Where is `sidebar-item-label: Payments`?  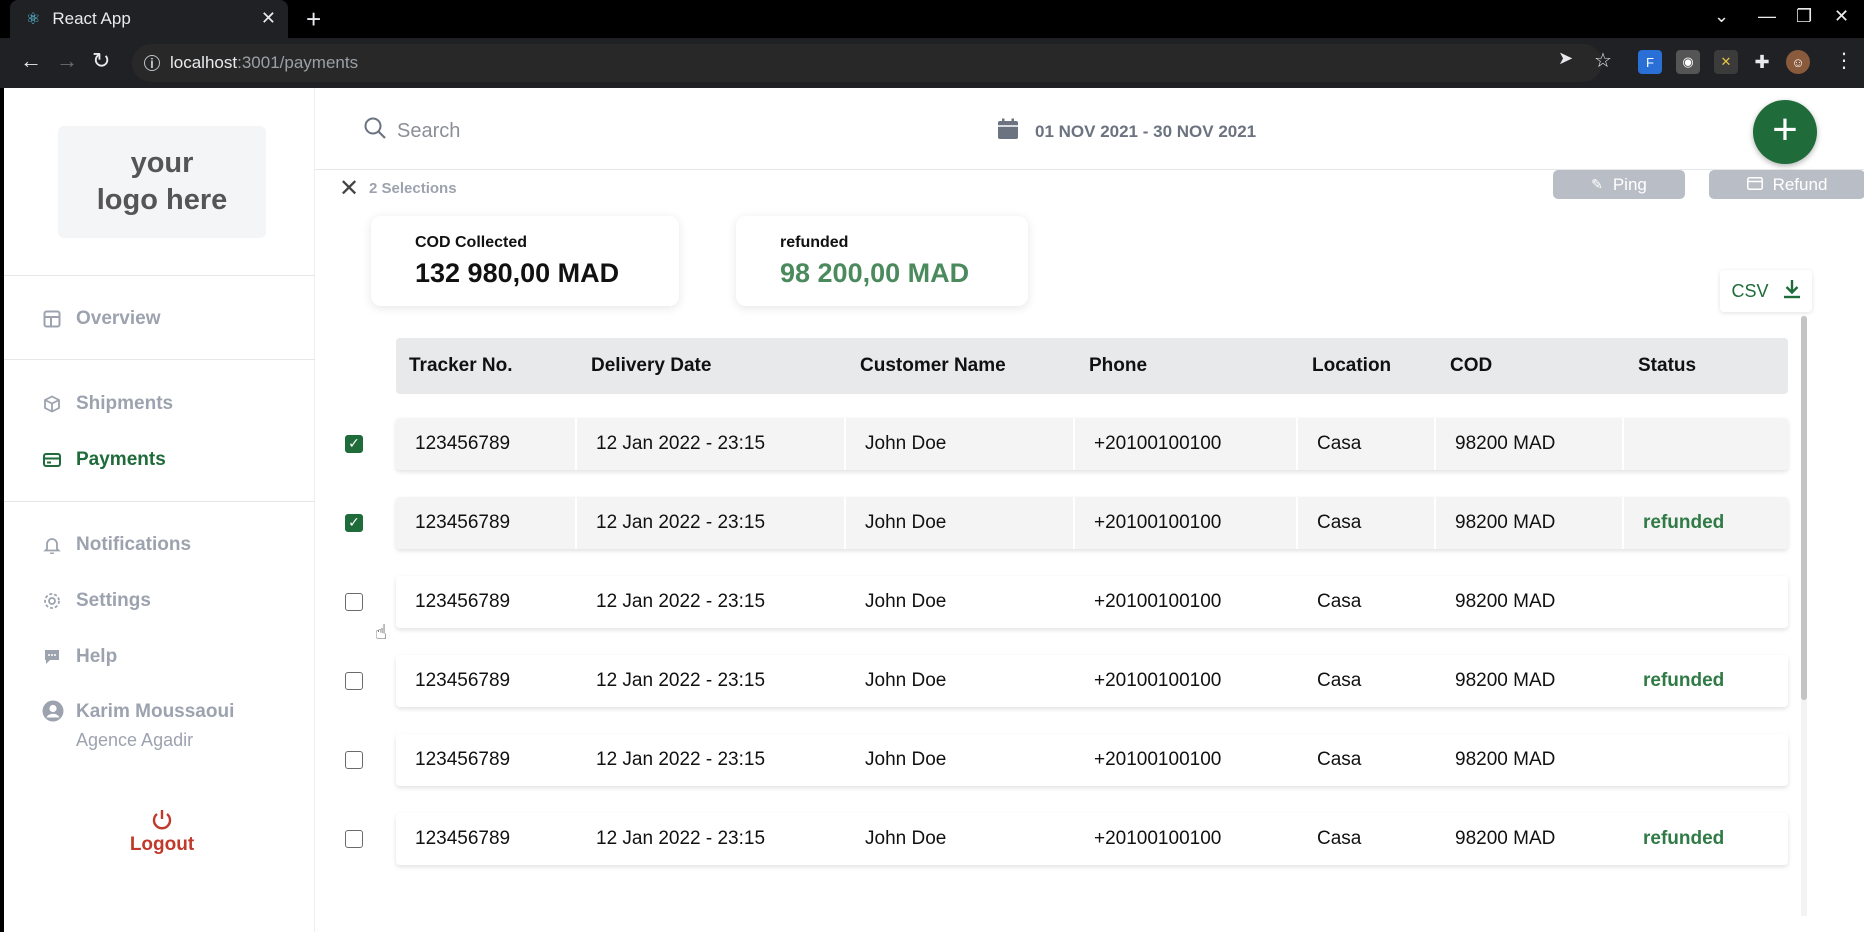
sidebar-item-label: Payments is located at coordinates (121, 459).